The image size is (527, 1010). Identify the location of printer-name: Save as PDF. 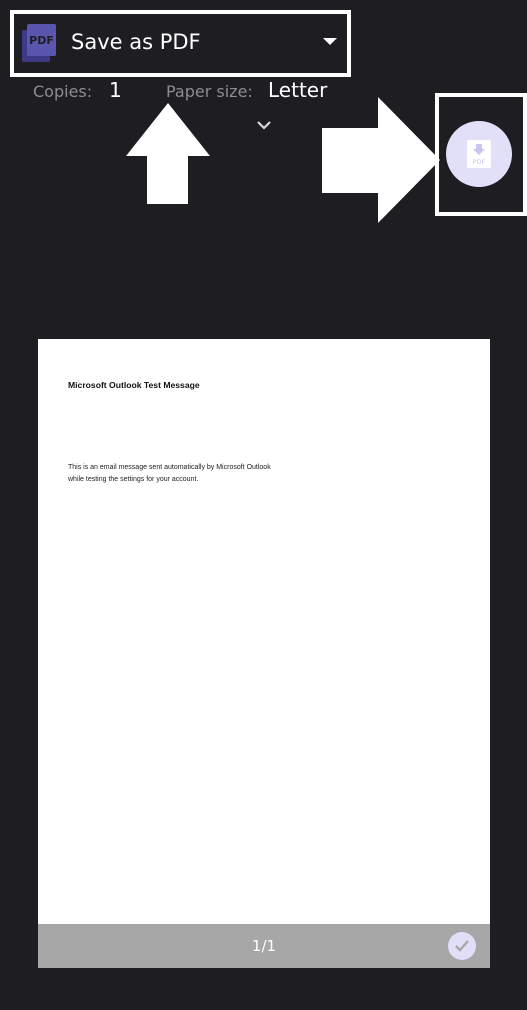
(136, 42).